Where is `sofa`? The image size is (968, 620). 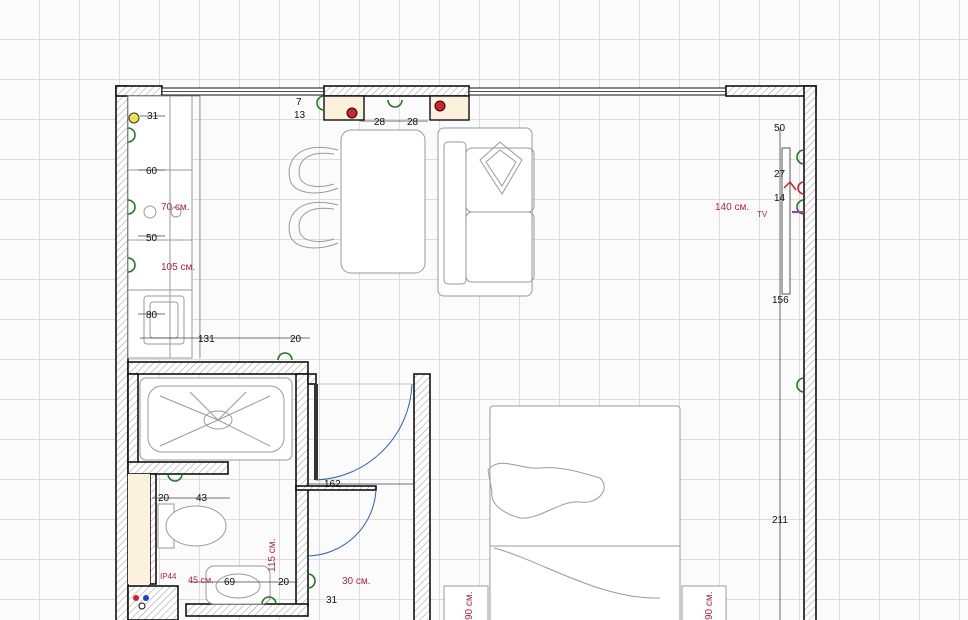 sofa is located at coordinates (486, 212).